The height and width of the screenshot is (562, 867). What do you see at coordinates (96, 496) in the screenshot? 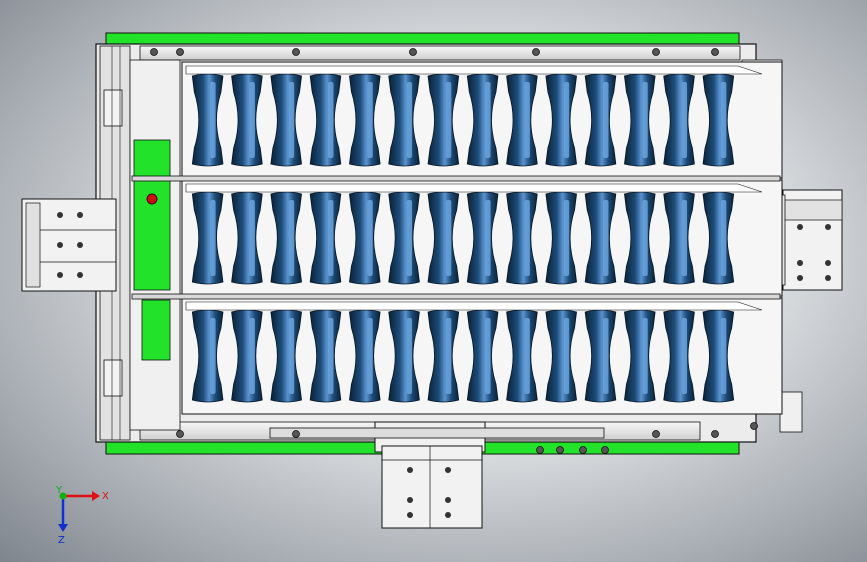
I see `x-axis-arrowhead` at bounding box center [96, 496].